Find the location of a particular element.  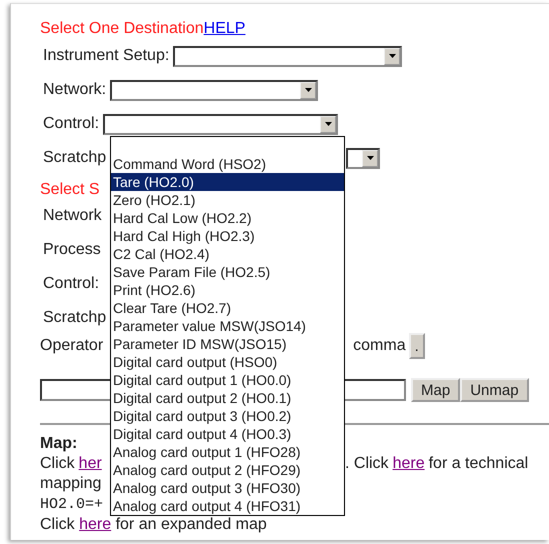

dropdown-option: Tare (HO2.0) is located at coordinates (227, 182).